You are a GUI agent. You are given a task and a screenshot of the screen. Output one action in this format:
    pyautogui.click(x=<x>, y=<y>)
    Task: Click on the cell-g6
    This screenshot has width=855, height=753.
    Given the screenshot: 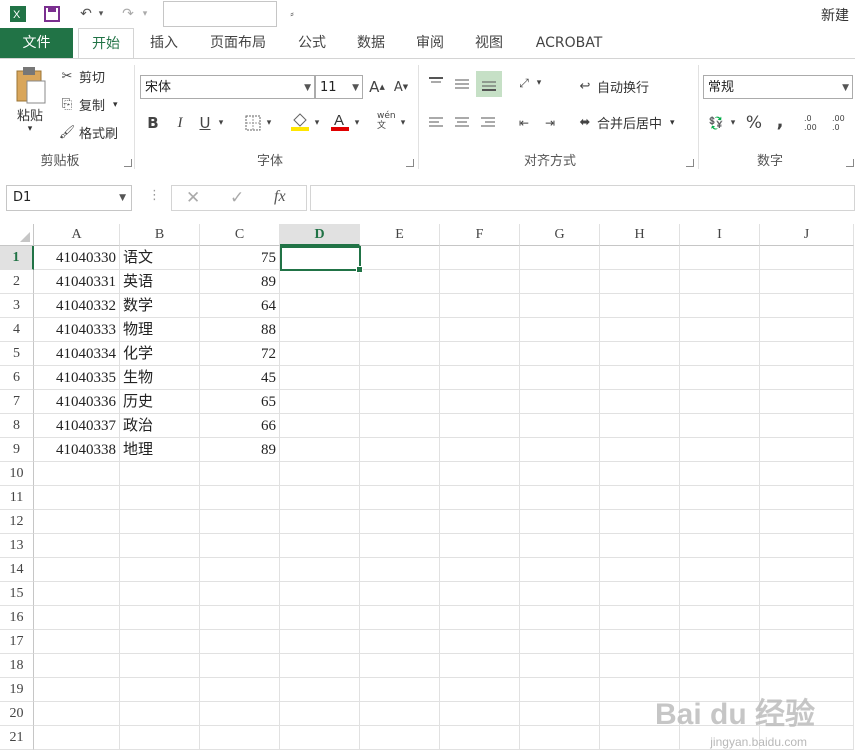 What is the action you would take?
    pyautogui.click(x=560, y=378)
    